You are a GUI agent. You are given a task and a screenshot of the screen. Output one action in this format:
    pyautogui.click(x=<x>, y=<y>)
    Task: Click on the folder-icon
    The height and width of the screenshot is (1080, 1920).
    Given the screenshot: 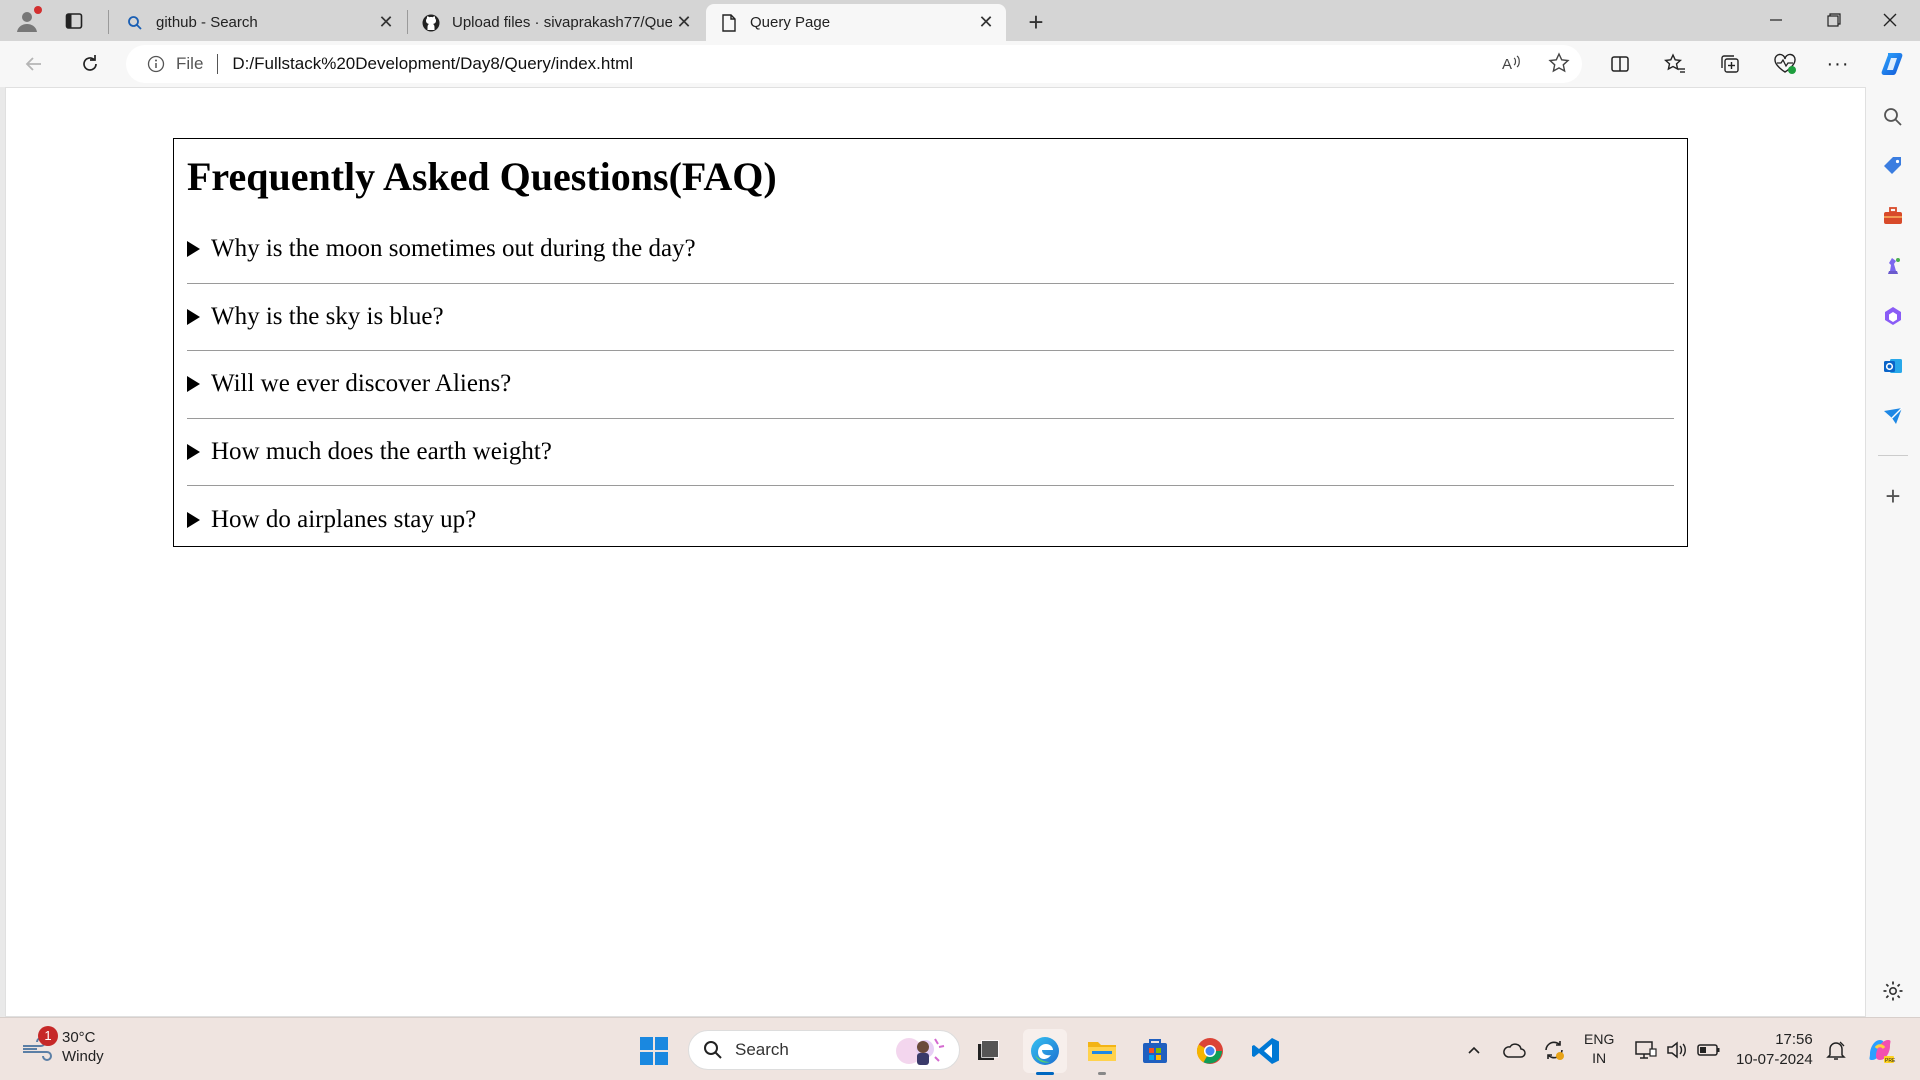 What is the action you would take?
    pyautogui.click(x=1102, y=1051)
    